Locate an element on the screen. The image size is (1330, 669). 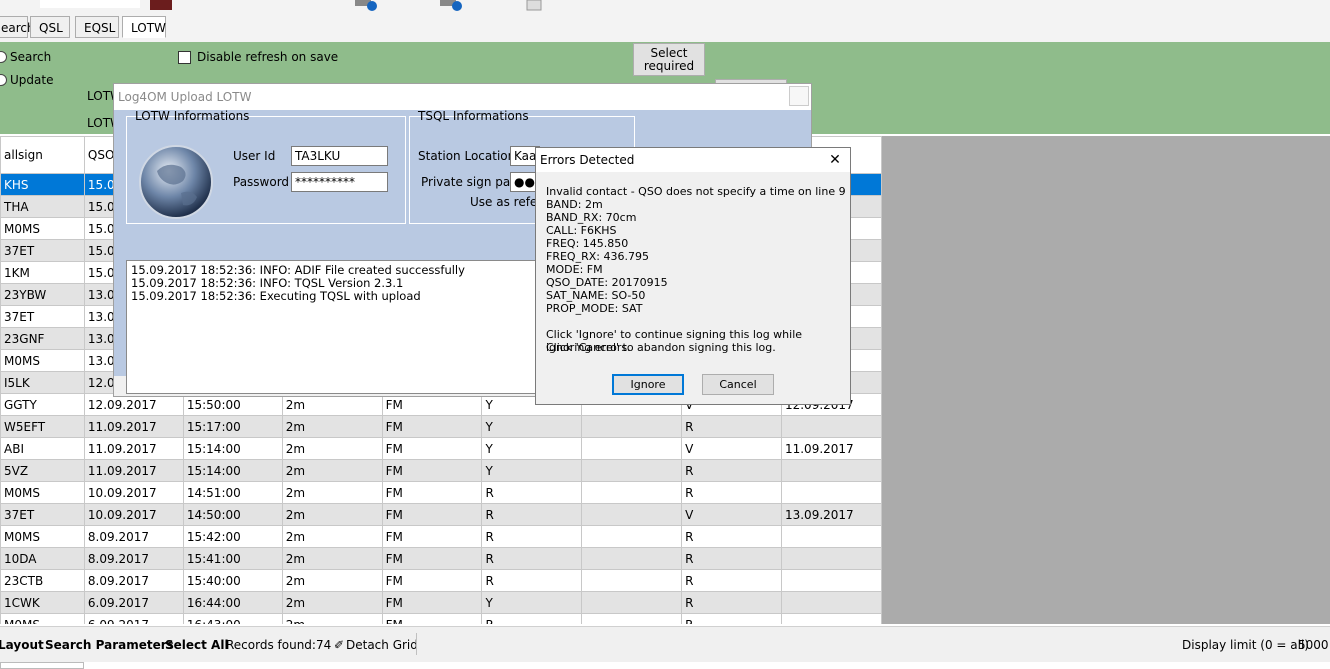
table-cell: ABI is located at coordinates (42, 448).